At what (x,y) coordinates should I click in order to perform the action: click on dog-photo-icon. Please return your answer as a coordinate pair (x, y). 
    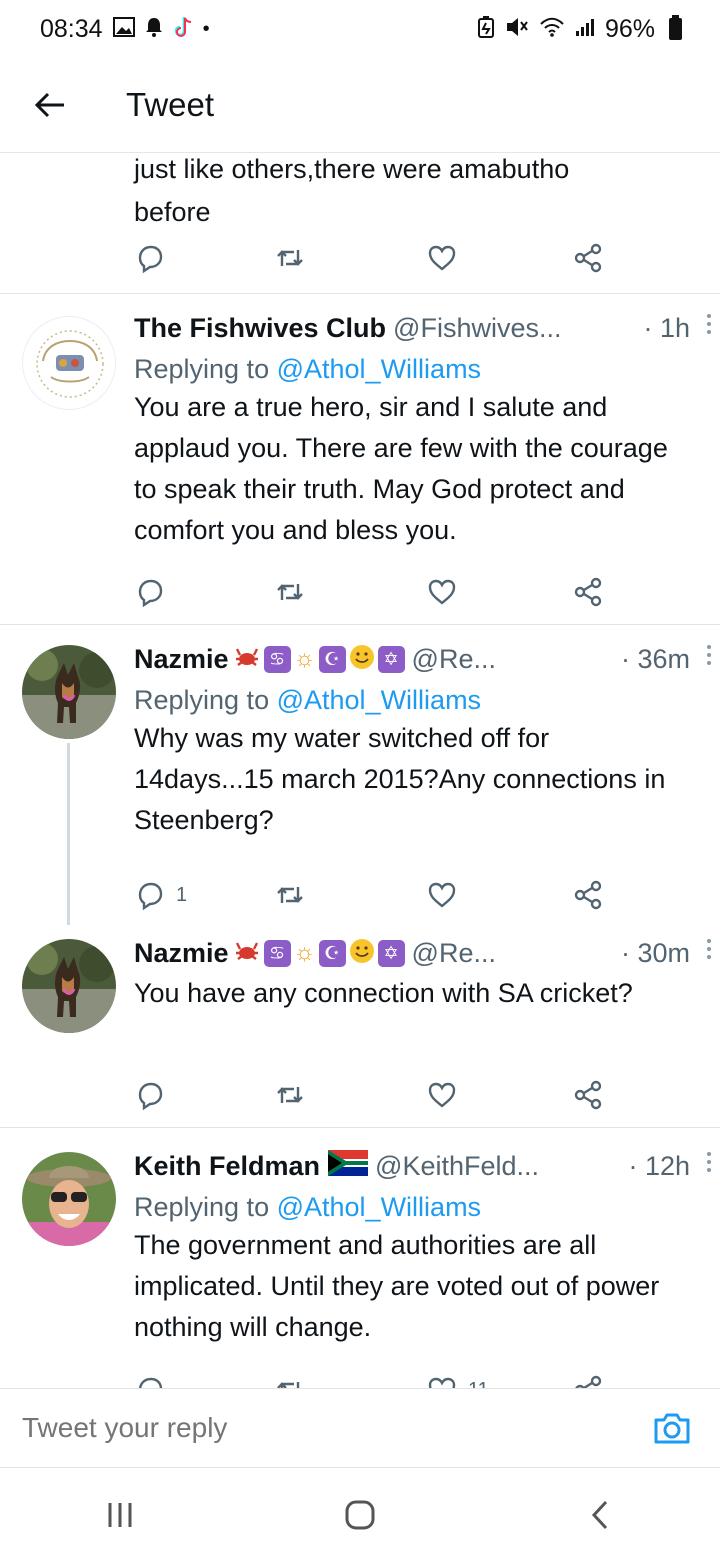
    Looking at the image, I should click on (69, 986).